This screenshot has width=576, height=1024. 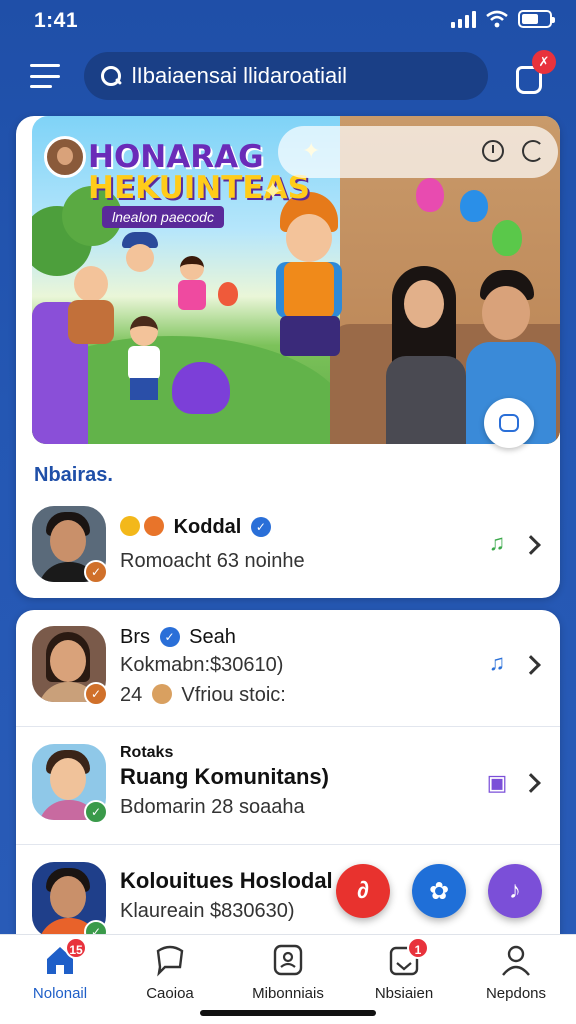 What do you see at coordinates (288, 960) in the screenshot?
I see `community-icon` at bounding box center [288, 960].